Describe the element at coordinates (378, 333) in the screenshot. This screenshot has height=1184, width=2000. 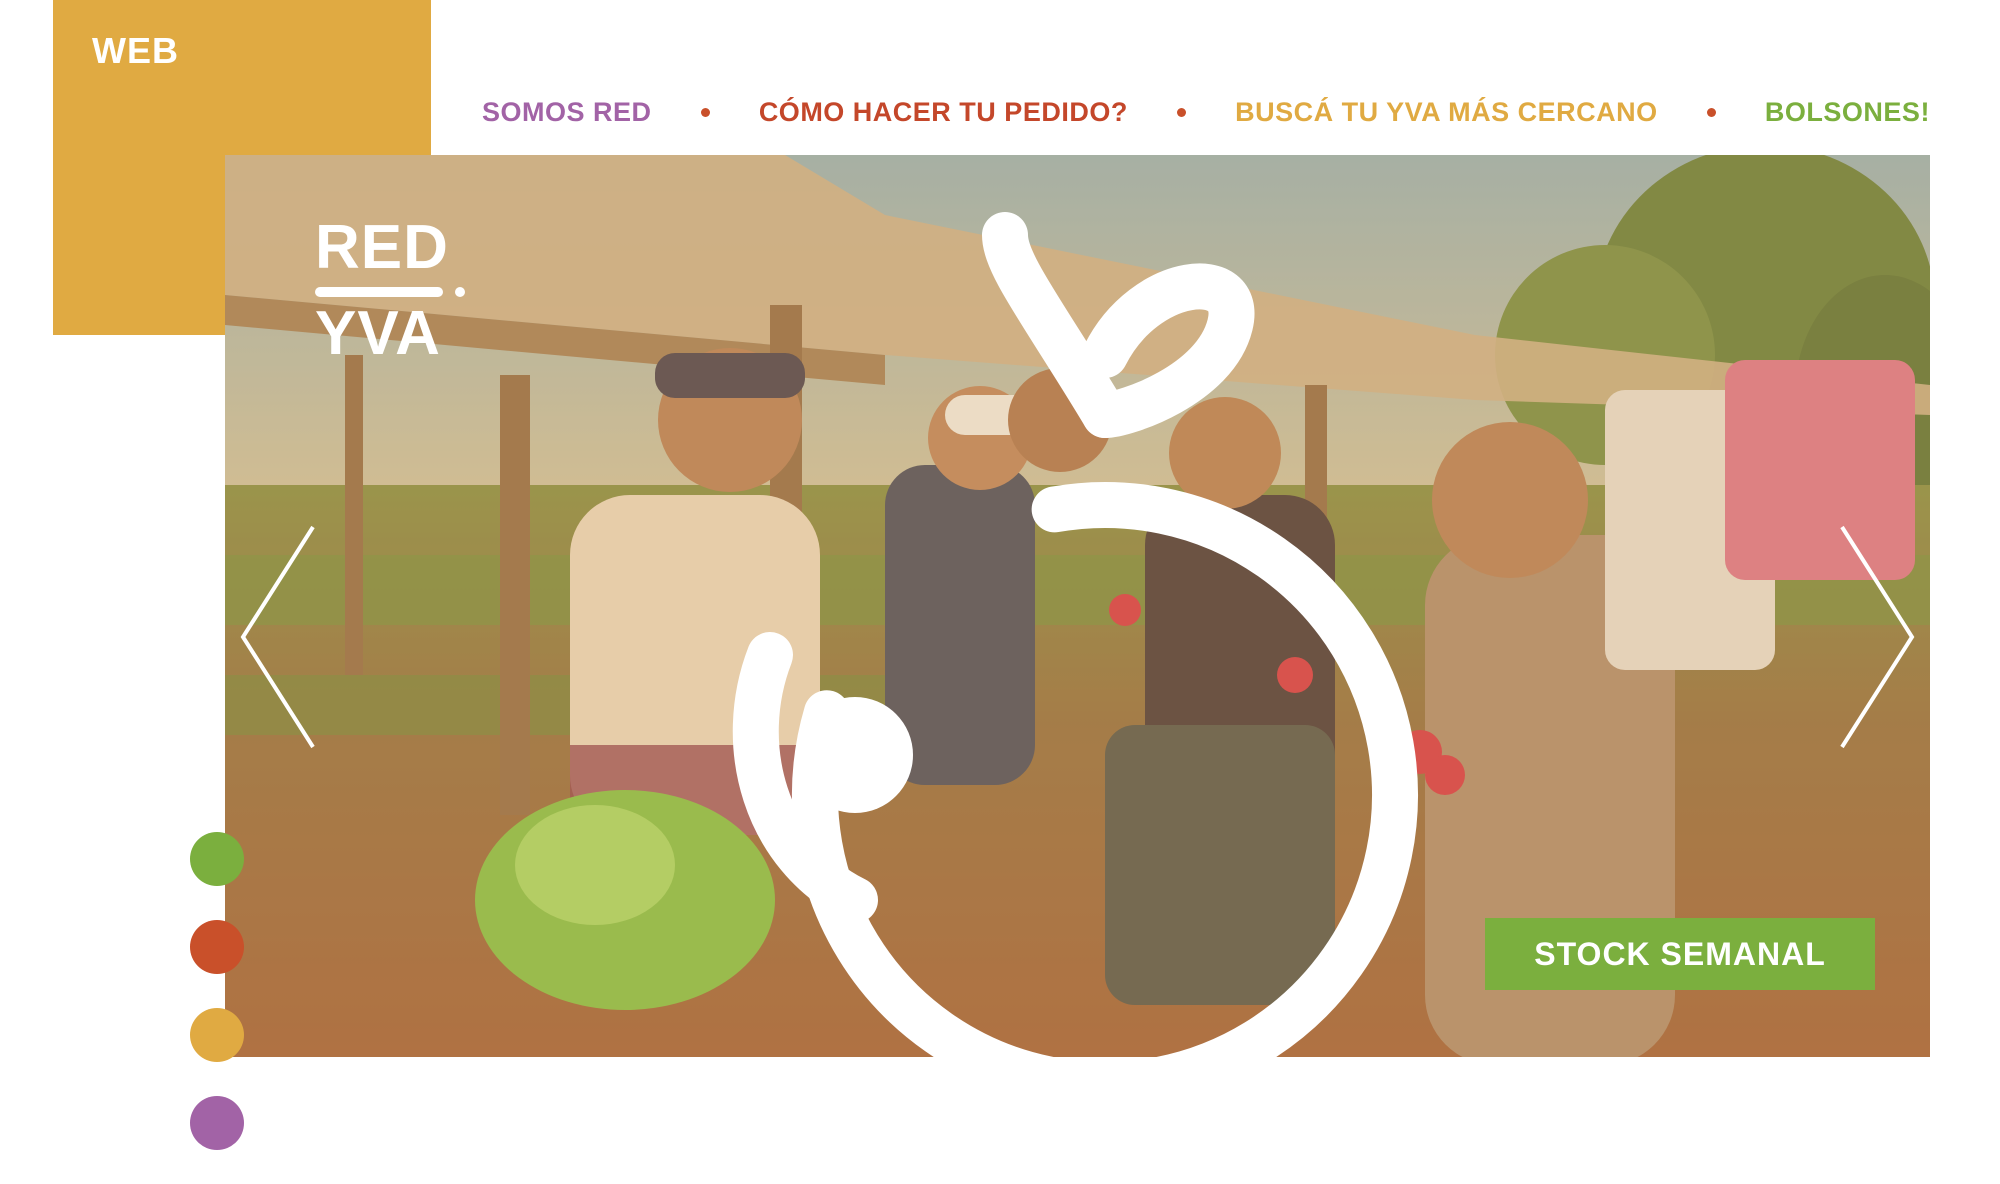
I see `logo-text-yva: YVA` at that location.